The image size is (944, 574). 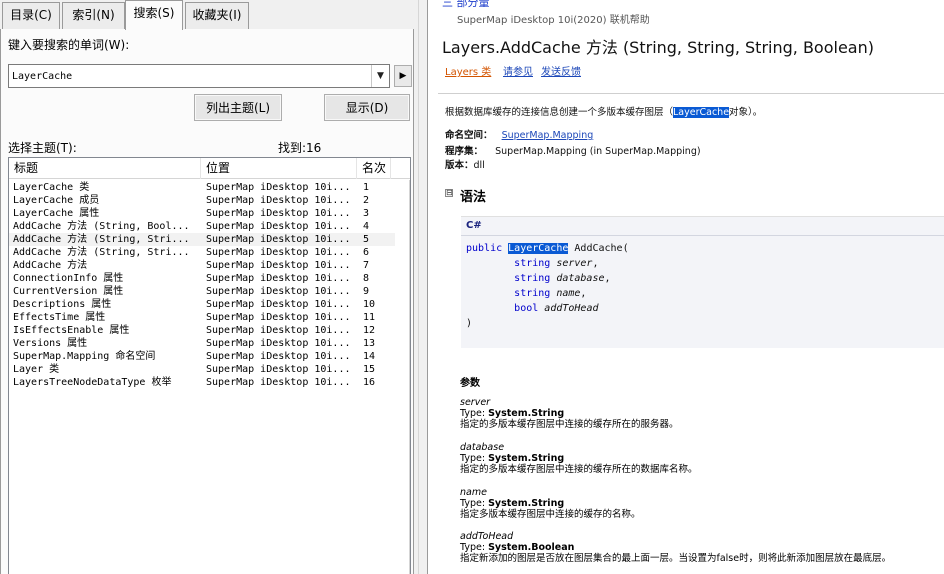 What do you see at coordinates (574, 263) in the screenshot?
I see `code-param-name: server` at bounding box center [574, 263].